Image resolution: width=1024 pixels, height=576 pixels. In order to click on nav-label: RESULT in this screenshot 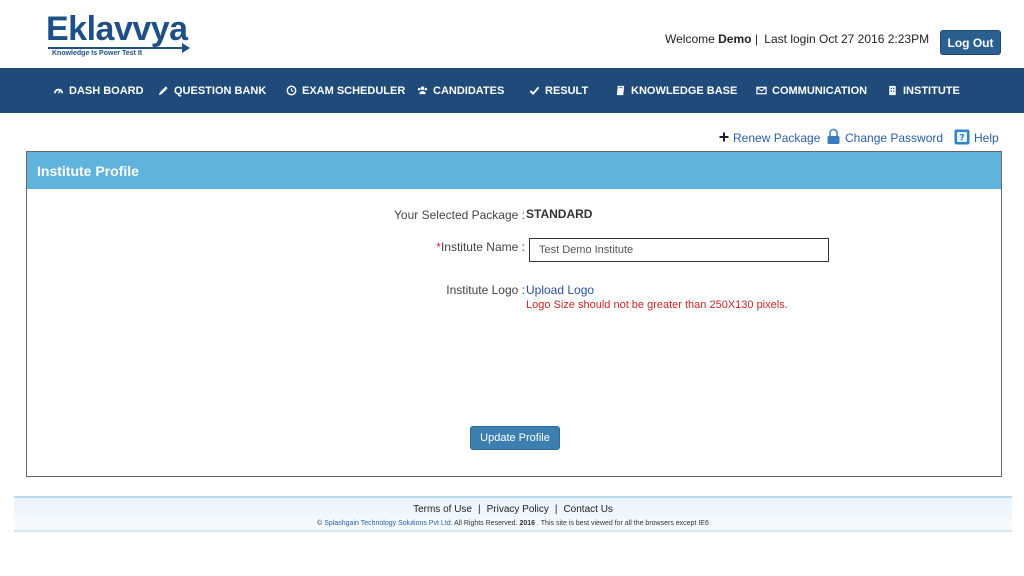, I will do `click(567, 90)`.